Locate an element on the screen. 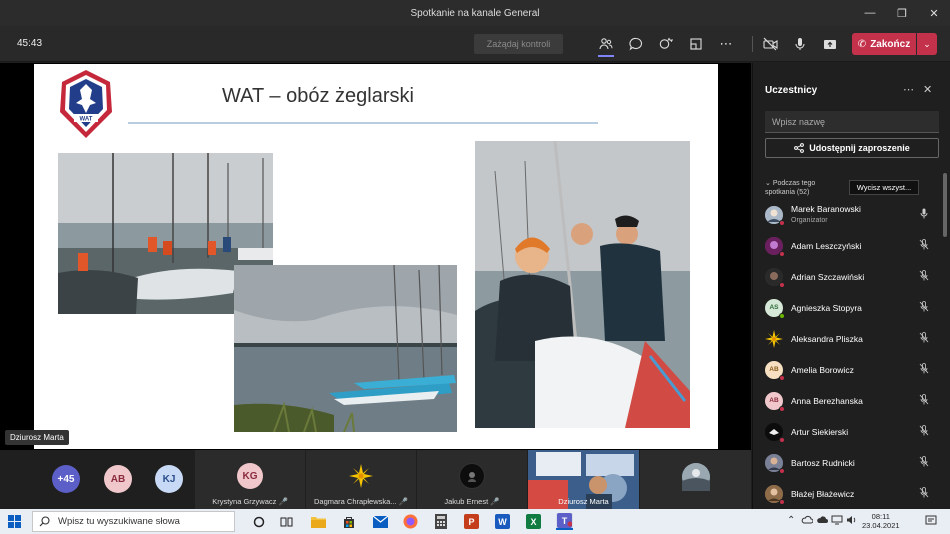 This screenshot has height=534, width=950. excel-icon: X is located at coordinates (533, 521).